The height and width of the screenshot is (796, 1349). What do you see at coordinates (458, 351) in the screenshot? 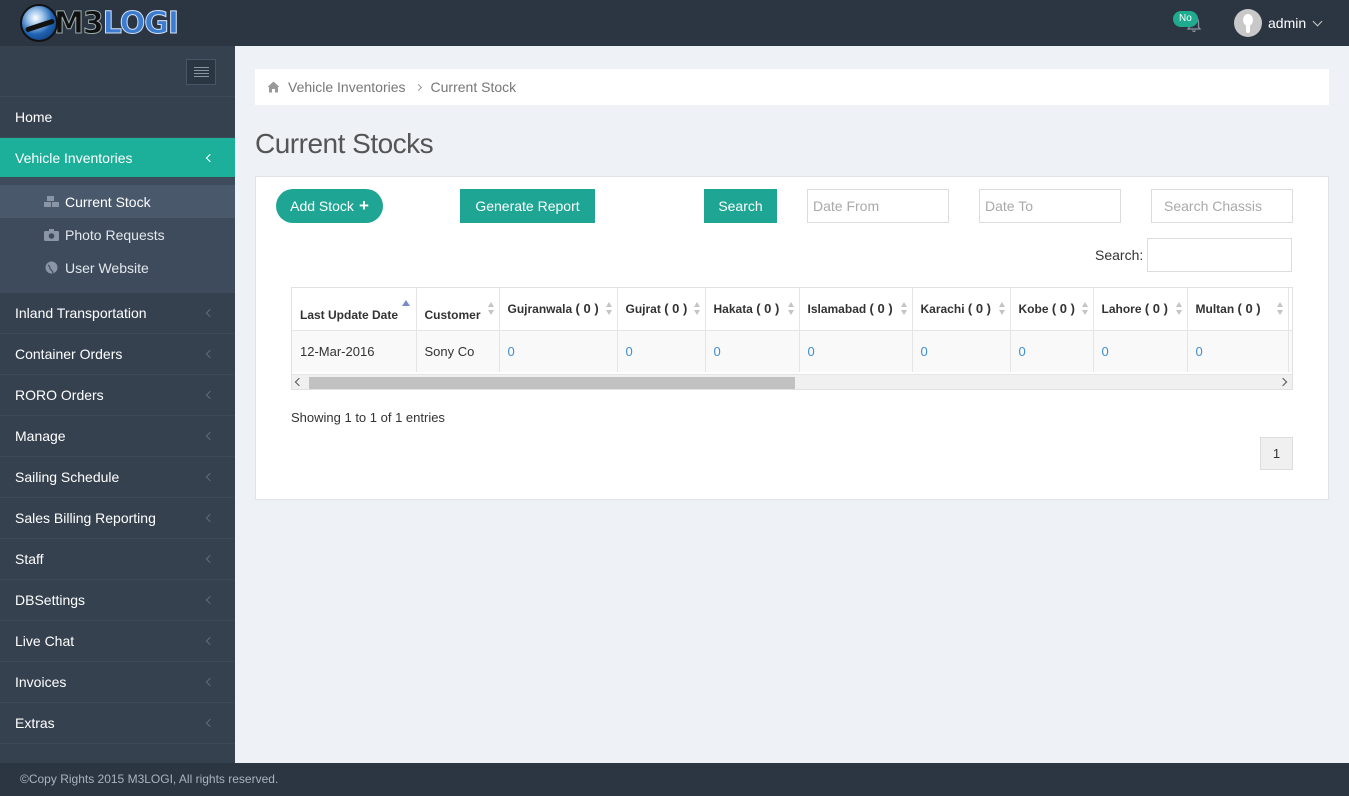
I see `cell-customer: Sony Co` at bounding box center [458, 351].